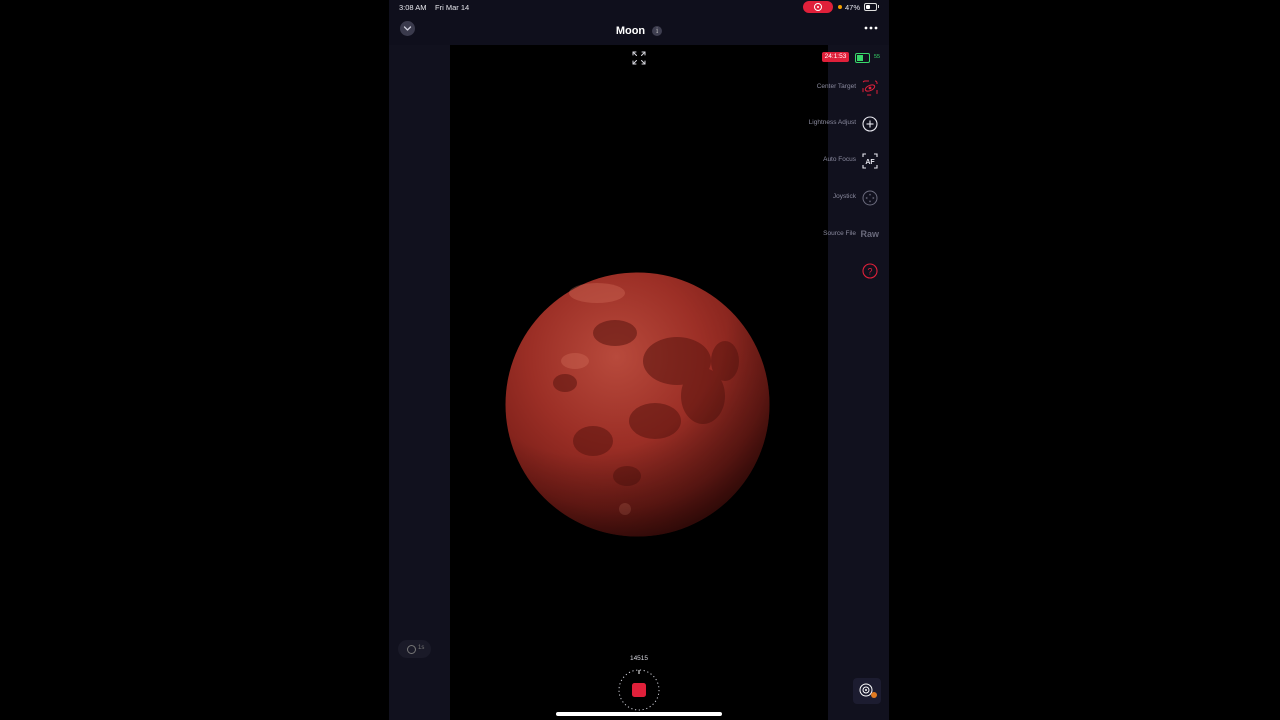 This screenshot has height=720, width=1280. Describe the element at coordinates (877, 57) in the screenshot. I see `telescope-battery-value: 55` at that location.